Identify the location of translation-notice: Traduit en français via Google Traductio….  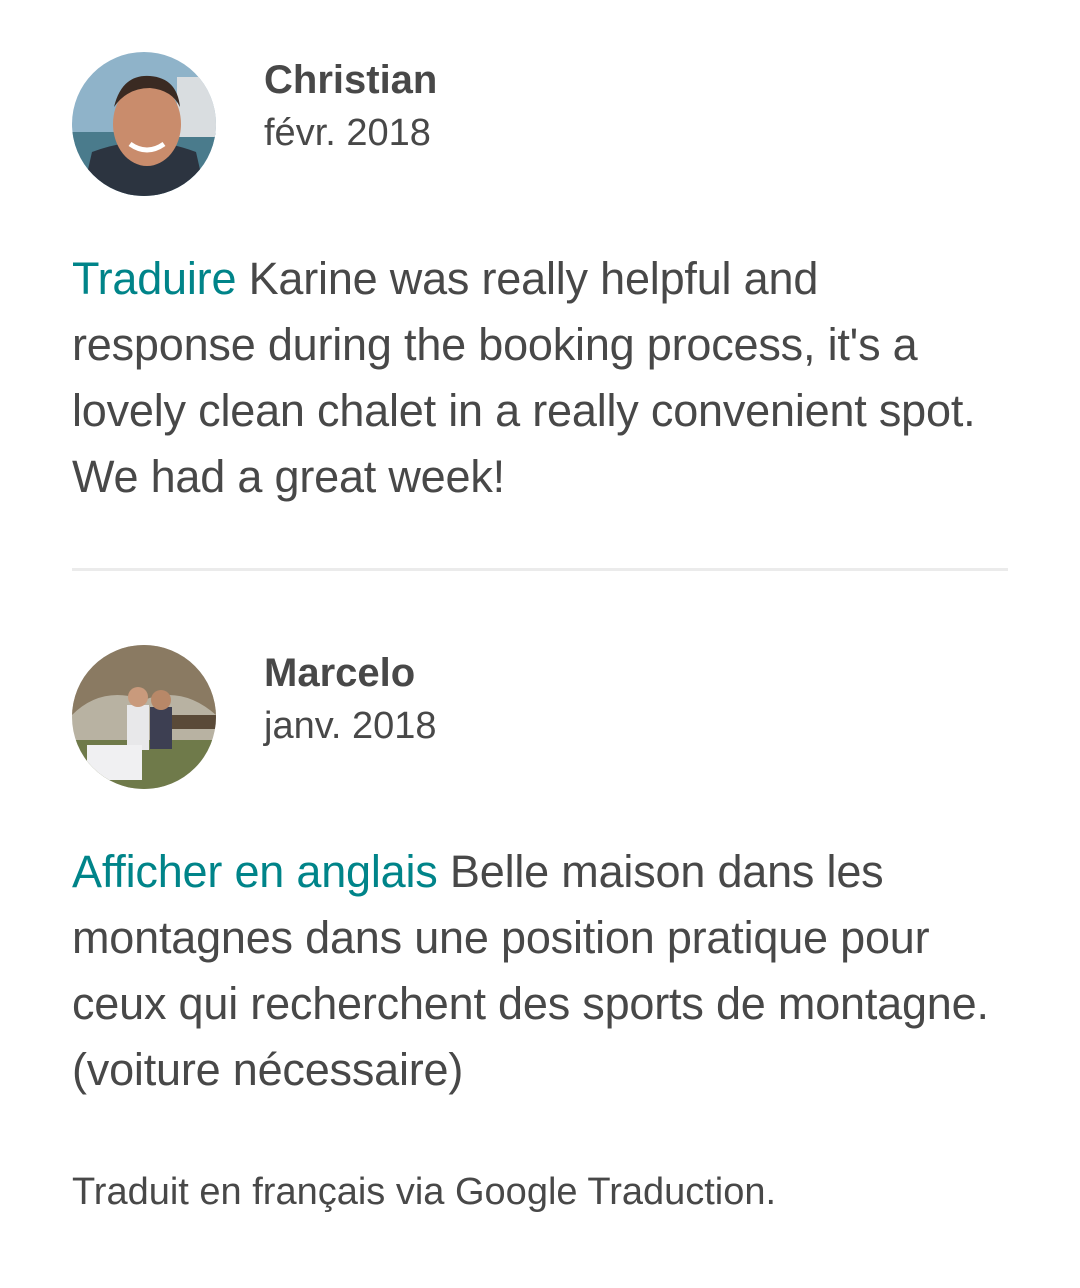
(424, 1192).